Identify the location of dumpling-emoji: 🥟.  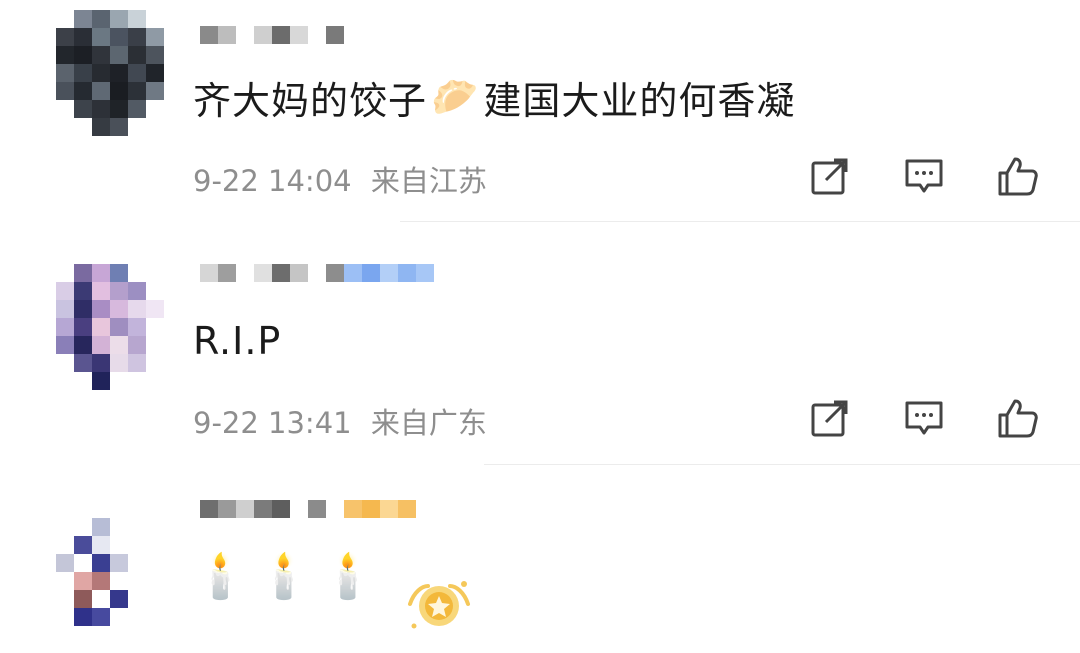
(455, 96).